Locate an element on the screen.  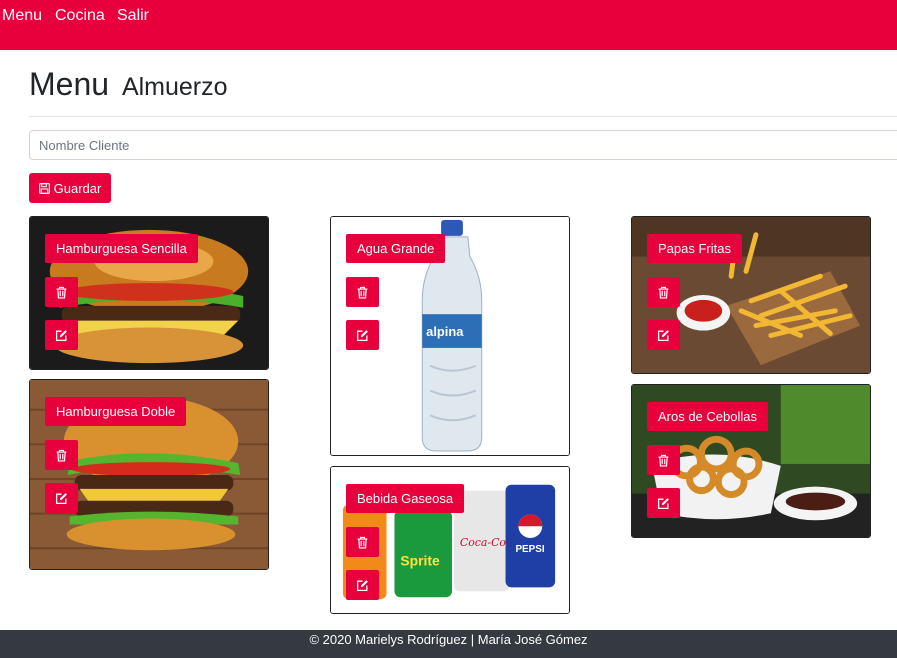
svg-text: PEPSI is located at coordinates (529, 549).